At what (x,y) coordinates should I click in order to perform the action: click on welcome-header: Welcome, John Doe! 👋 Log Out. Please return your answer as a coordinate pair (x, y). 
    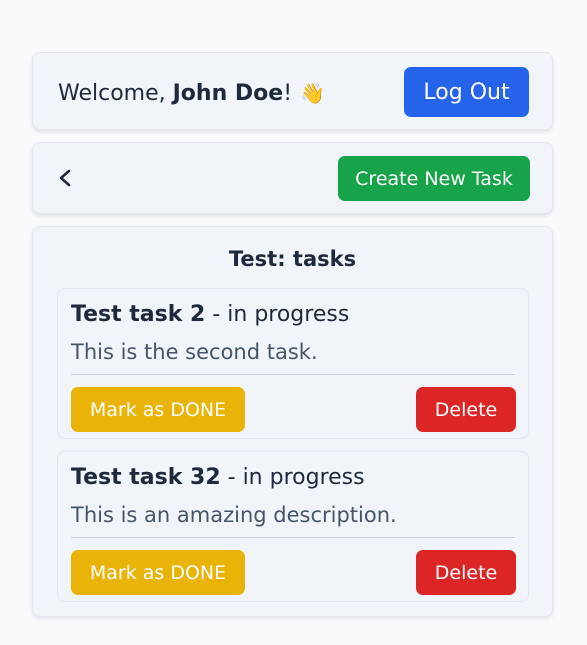
    Looking at the image, I should click on (292, 91).